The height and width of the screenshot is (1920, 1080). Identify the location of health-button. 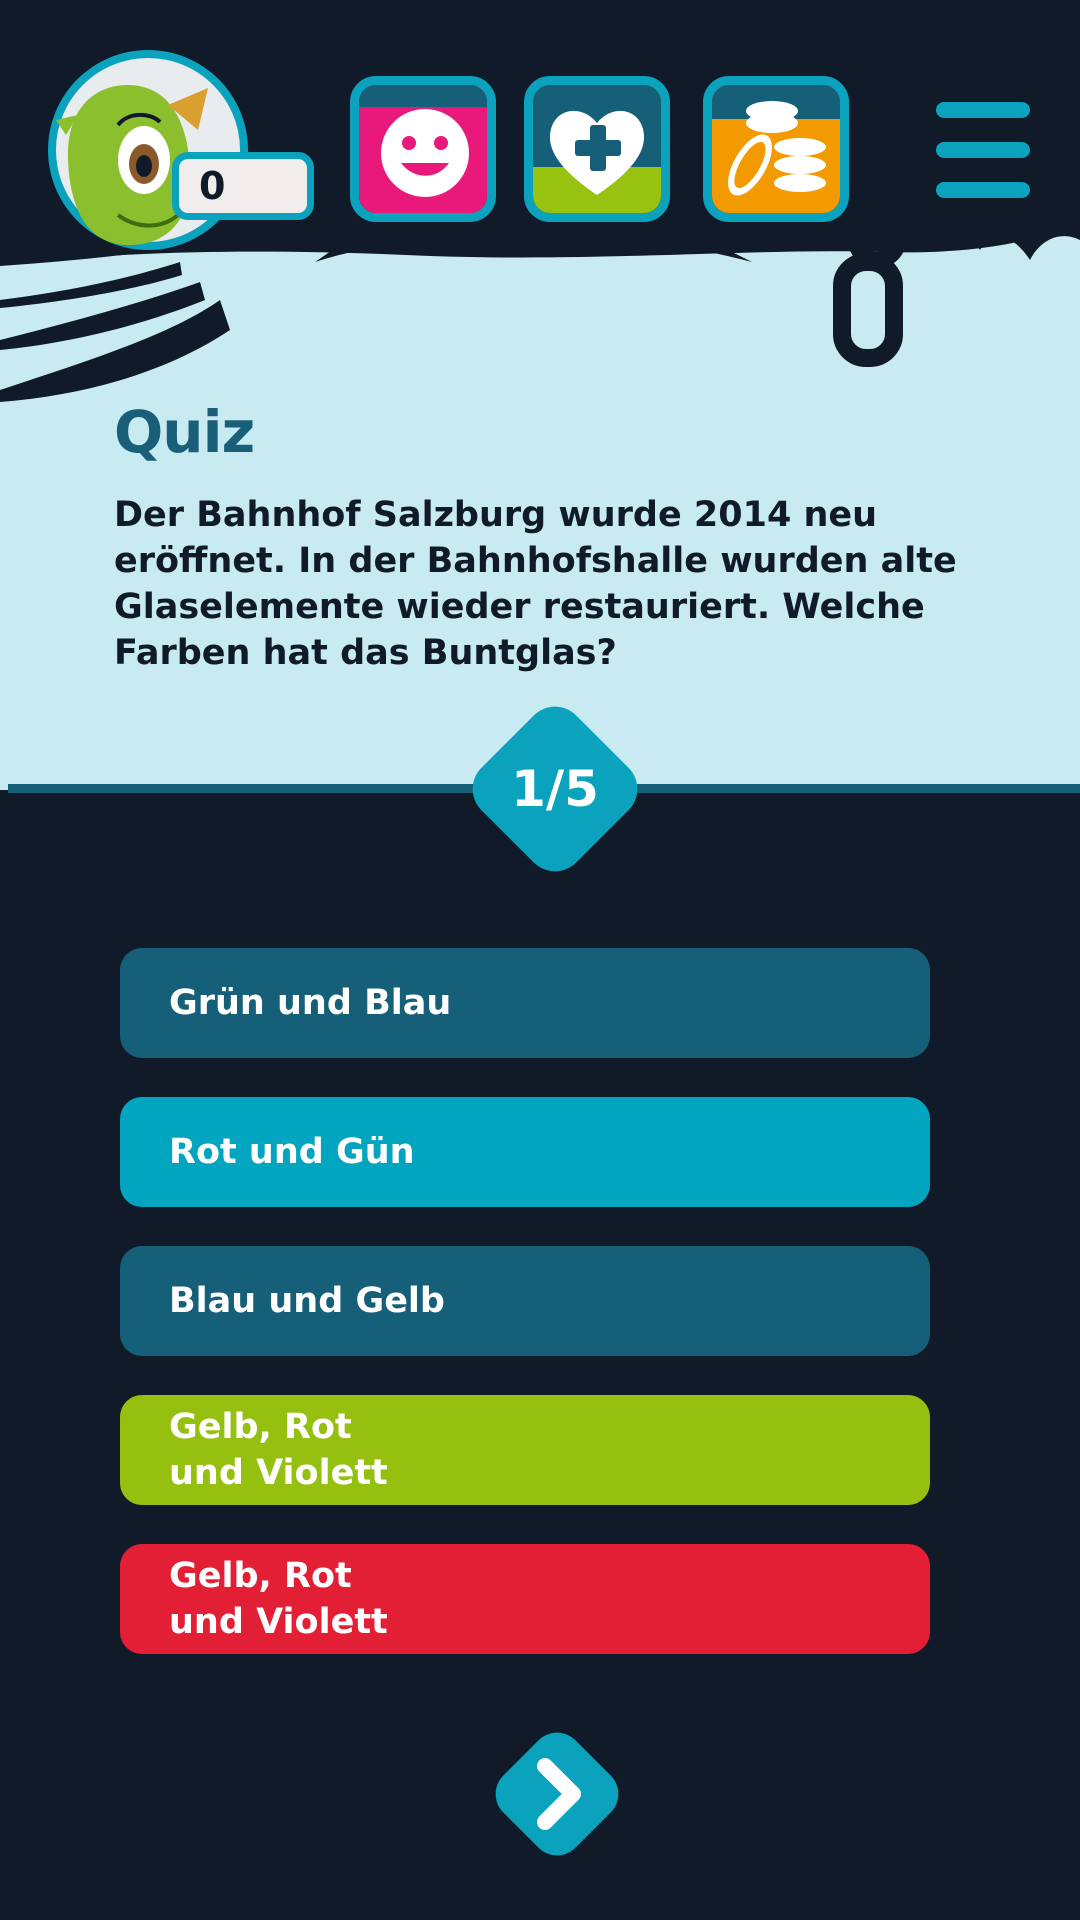
(597, 149).